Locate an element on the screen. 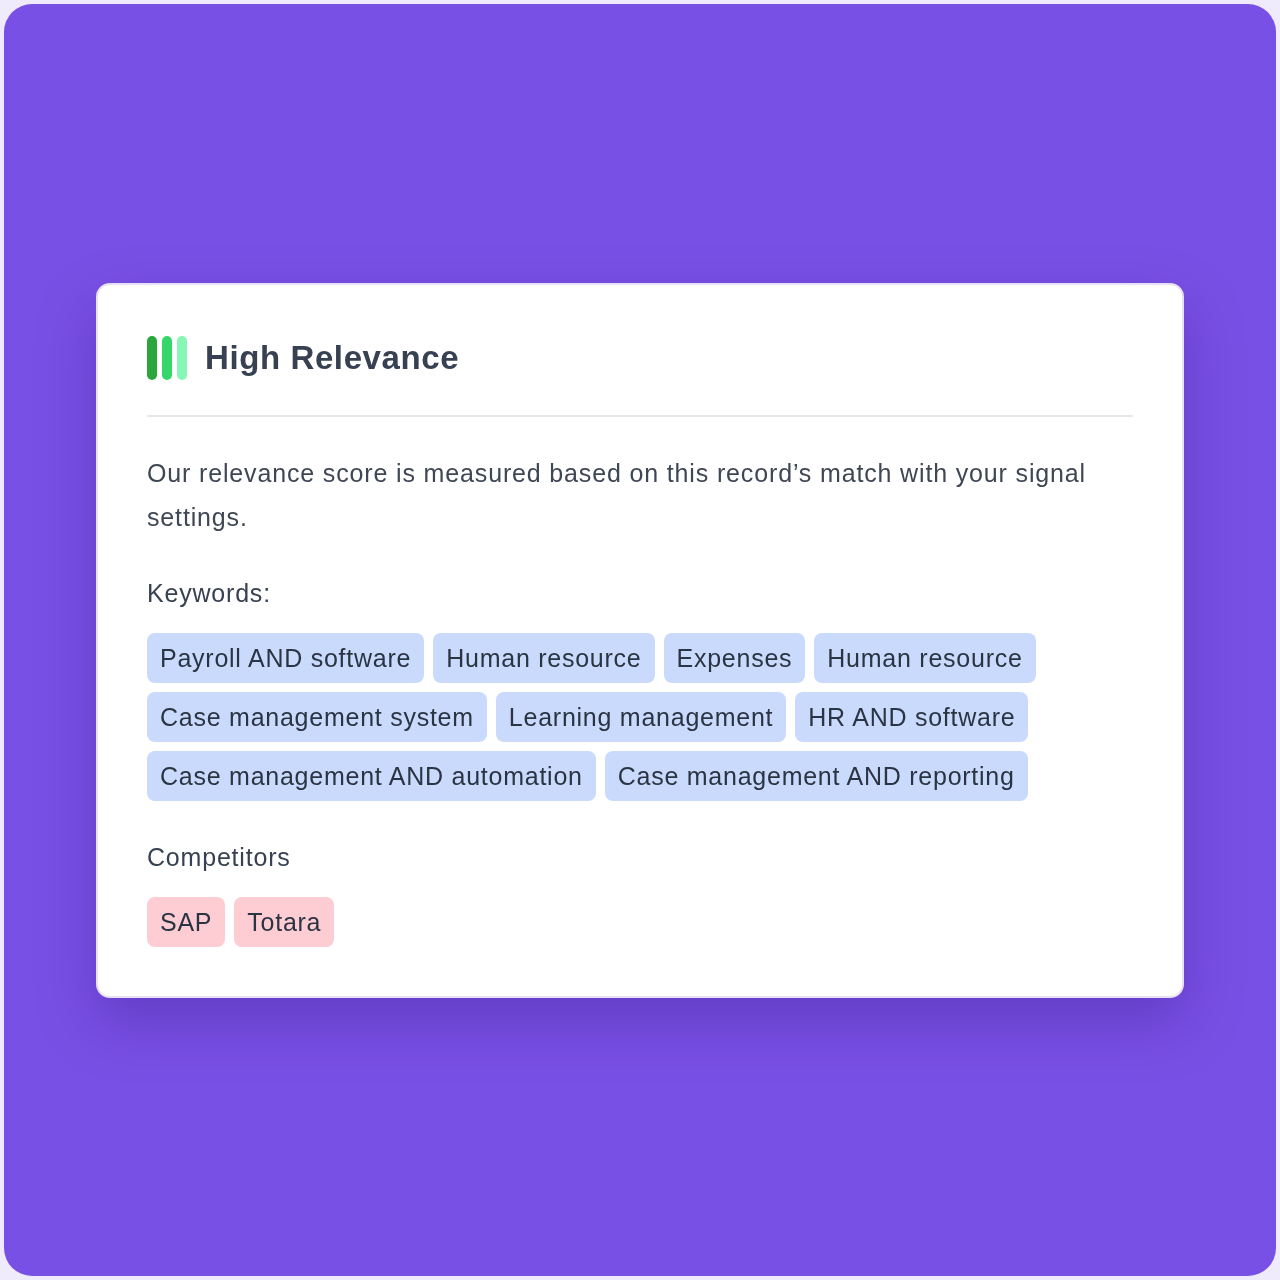  competitor-tag: SAP is located at coordinates (186, 921).